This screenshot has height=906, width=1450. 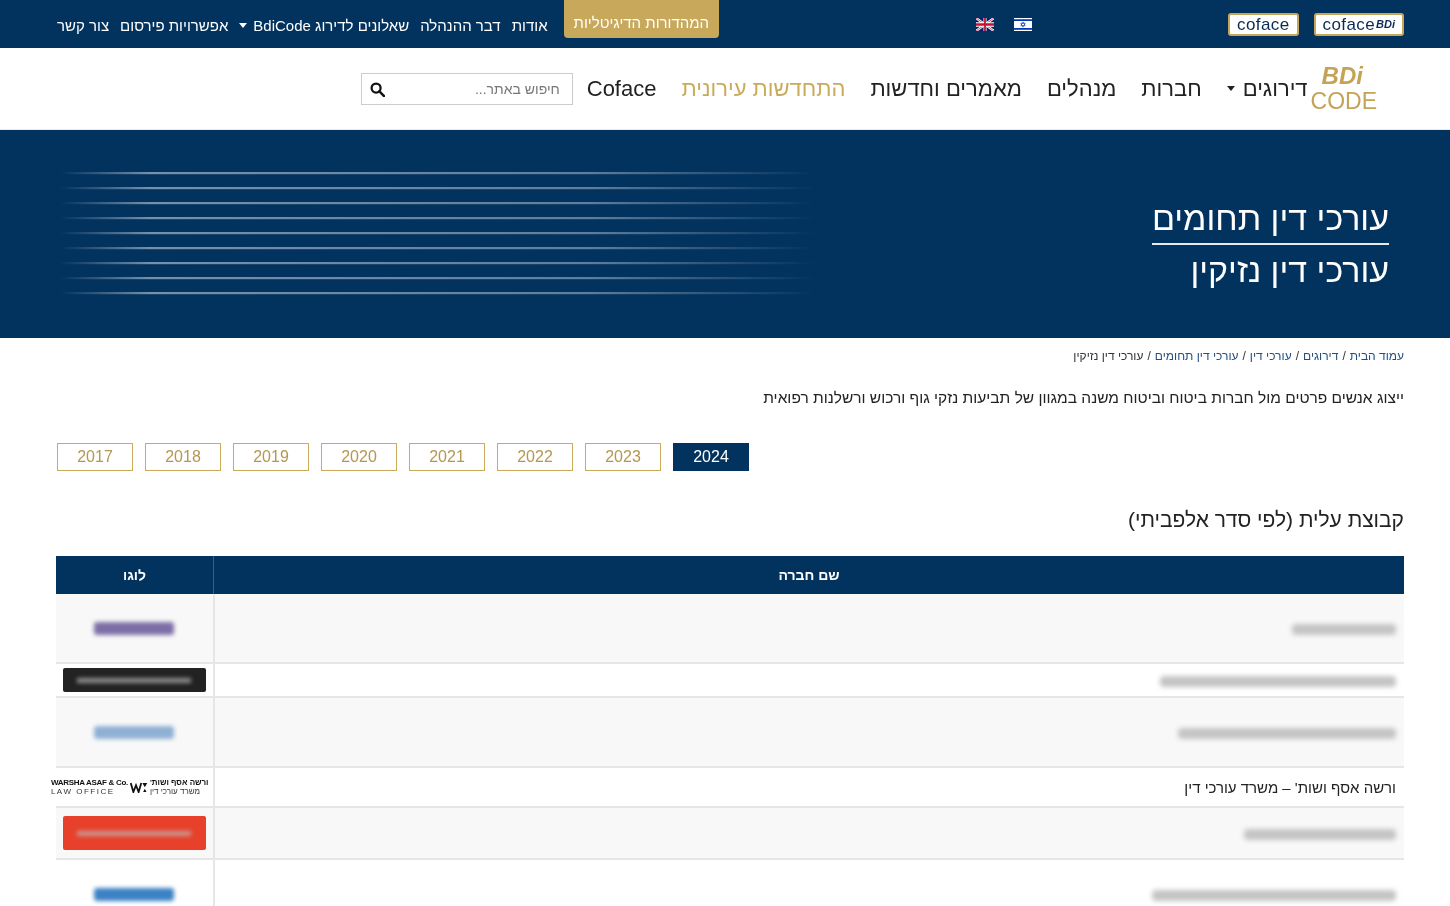 What do you see at coordinates (174, 792) in the screenshot?
I see `logo-text: משרד עורכי דין` at bounding box center [174, 792].